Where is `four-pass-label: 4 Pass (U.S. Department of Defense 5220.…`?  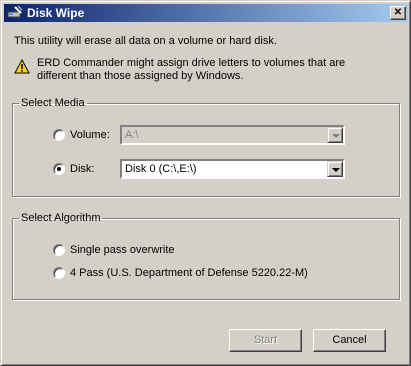
four-pass-label: 4 Pass (U.S. Department of Defense 5220.… is located at coordinates (189, 273).